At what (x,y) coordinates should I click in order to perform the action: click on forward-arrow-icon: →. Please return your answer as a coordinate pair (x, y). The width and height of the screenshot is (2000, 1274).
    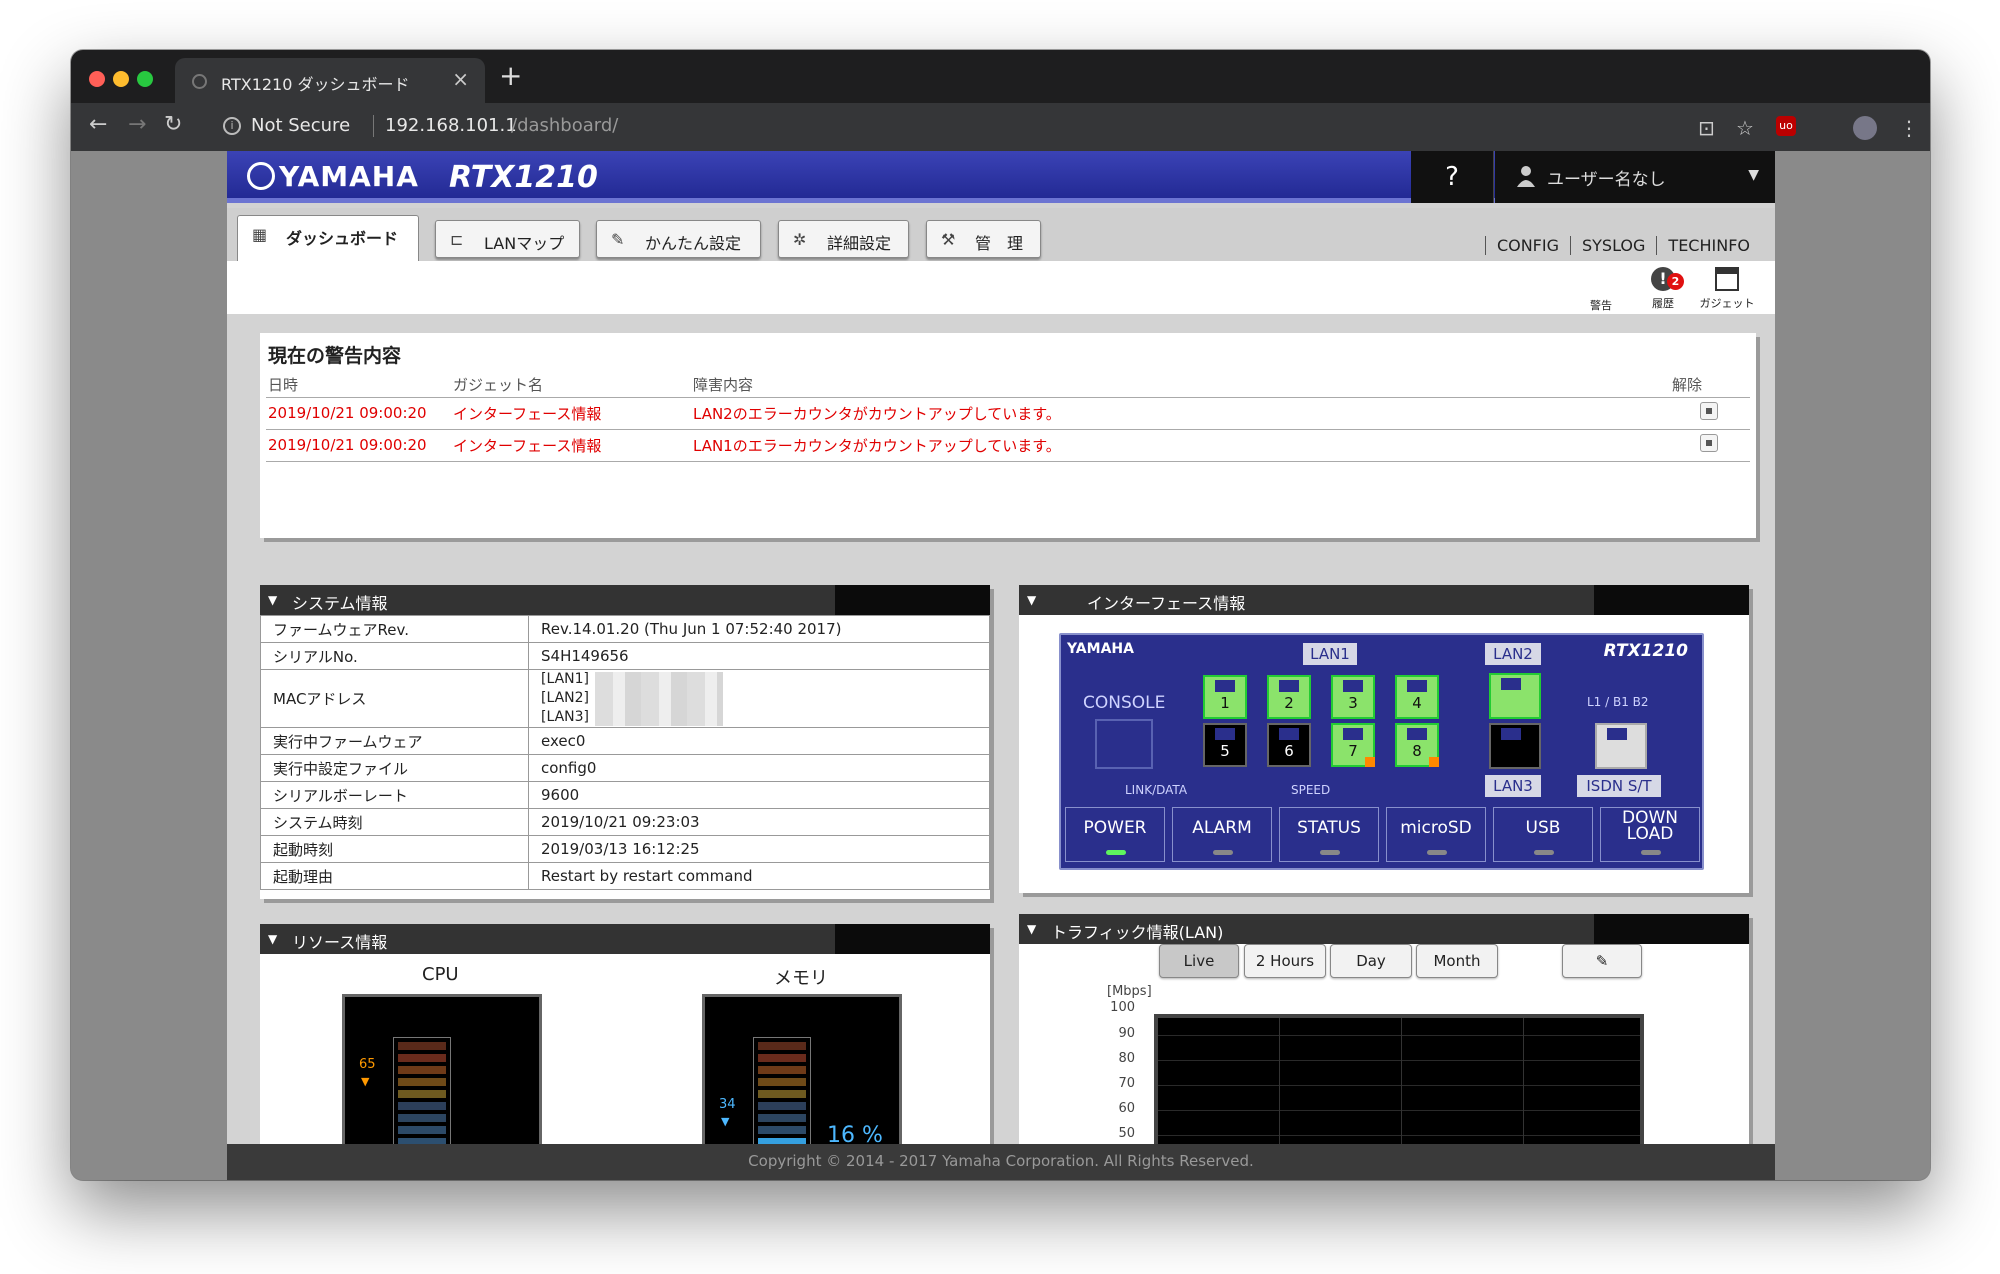
    Looking at the image, I should click on (137, 124).